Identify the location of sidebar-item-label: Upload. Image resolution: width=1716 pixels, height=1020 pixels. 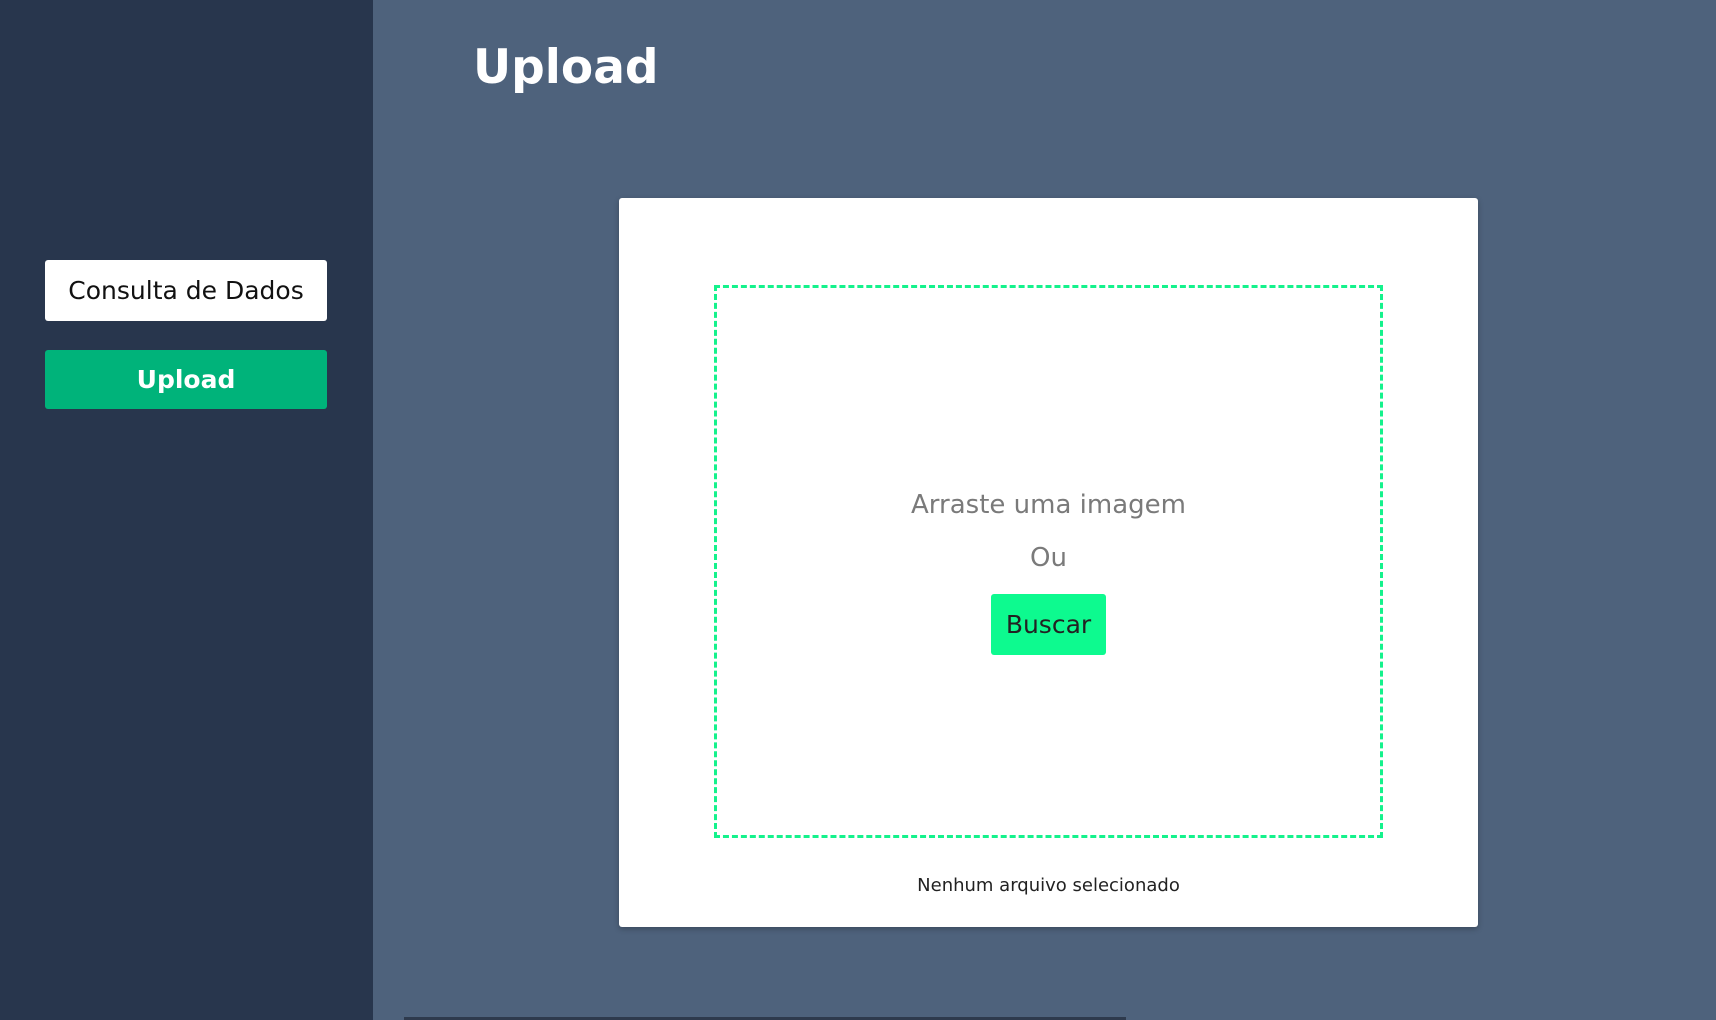
(186, 379).